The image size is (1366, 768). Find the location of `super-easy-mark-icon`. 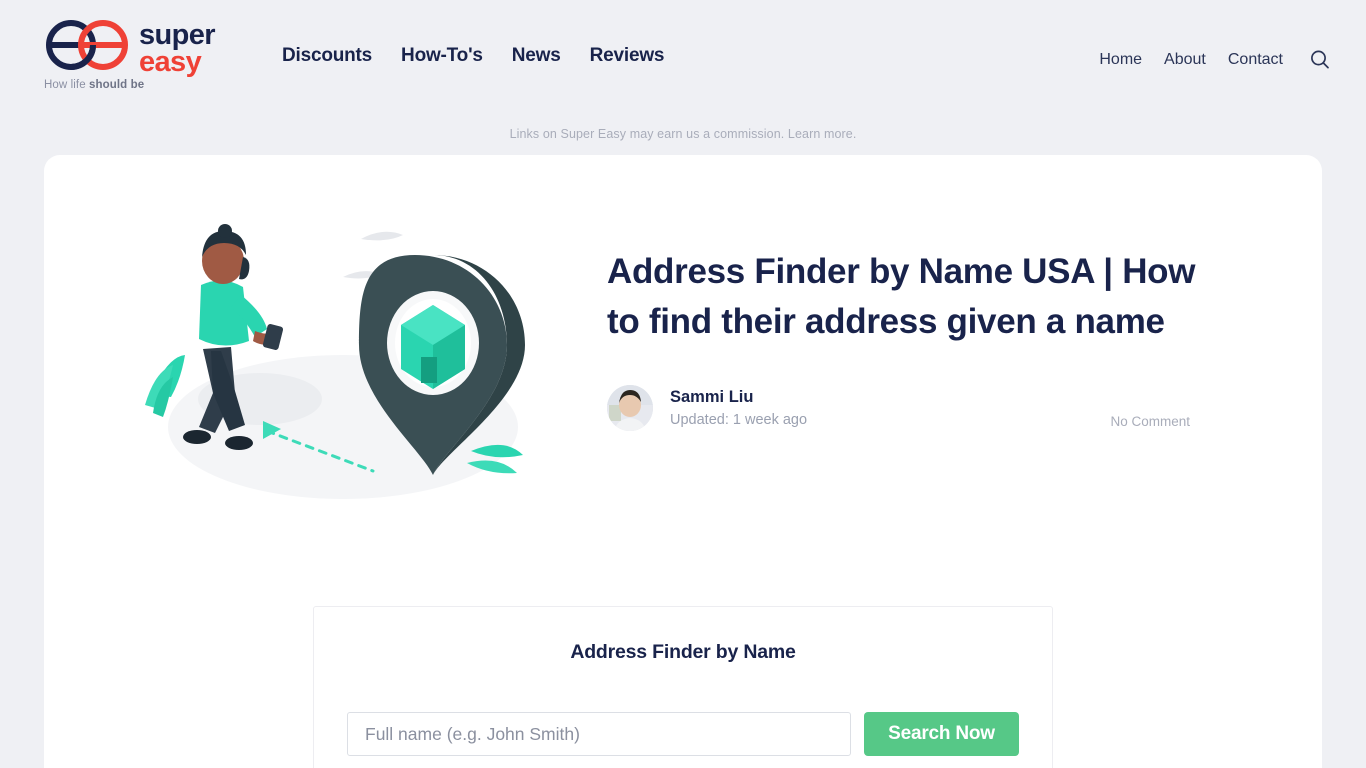

super-easy-mark-icon is located at coordinates (87, 47).